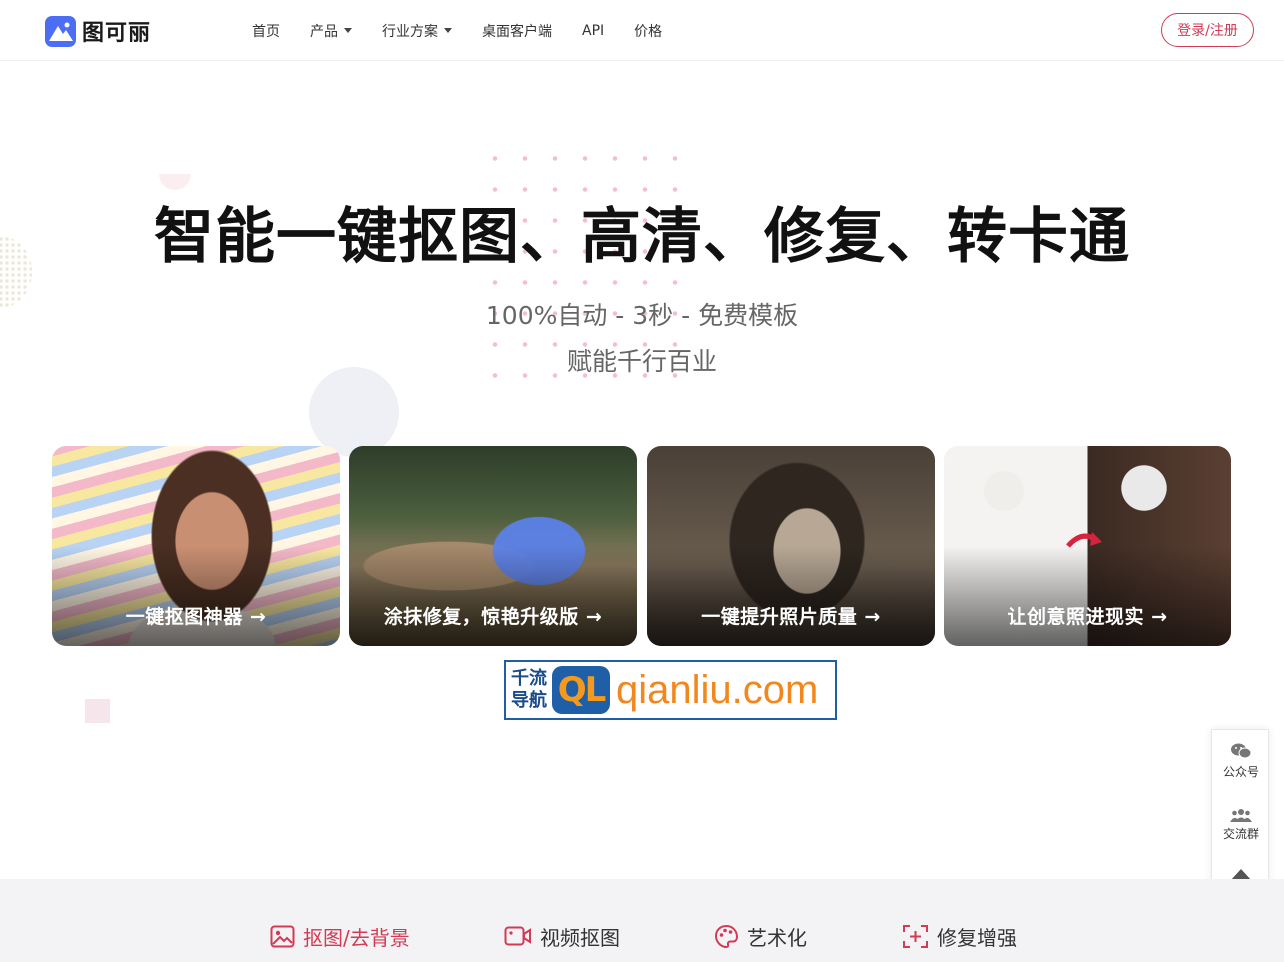  Describe the element at coordinates (915, 936) in the screenshot. I see `enhance-icon` at that location.